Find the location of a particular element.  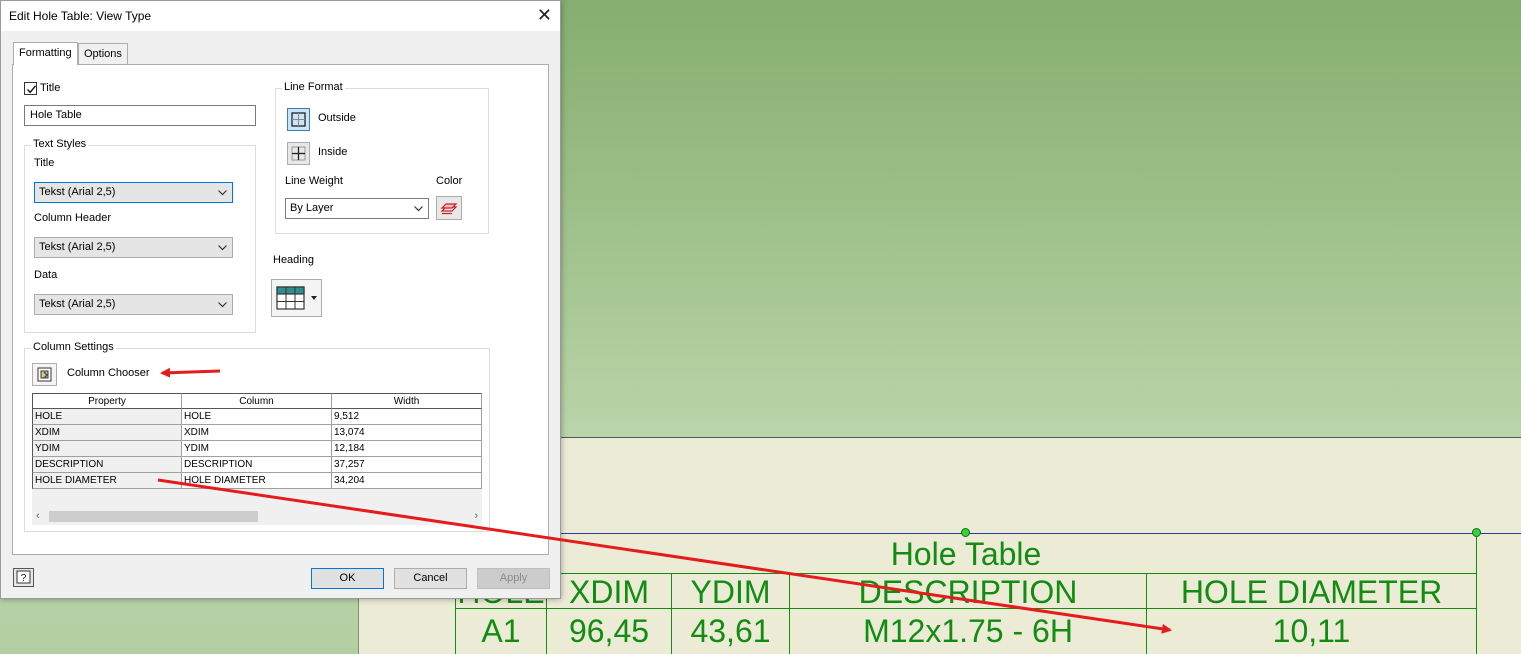

data-style-dropdown: Tekst (Arial 2,5) is located at coordinates (133, 304).